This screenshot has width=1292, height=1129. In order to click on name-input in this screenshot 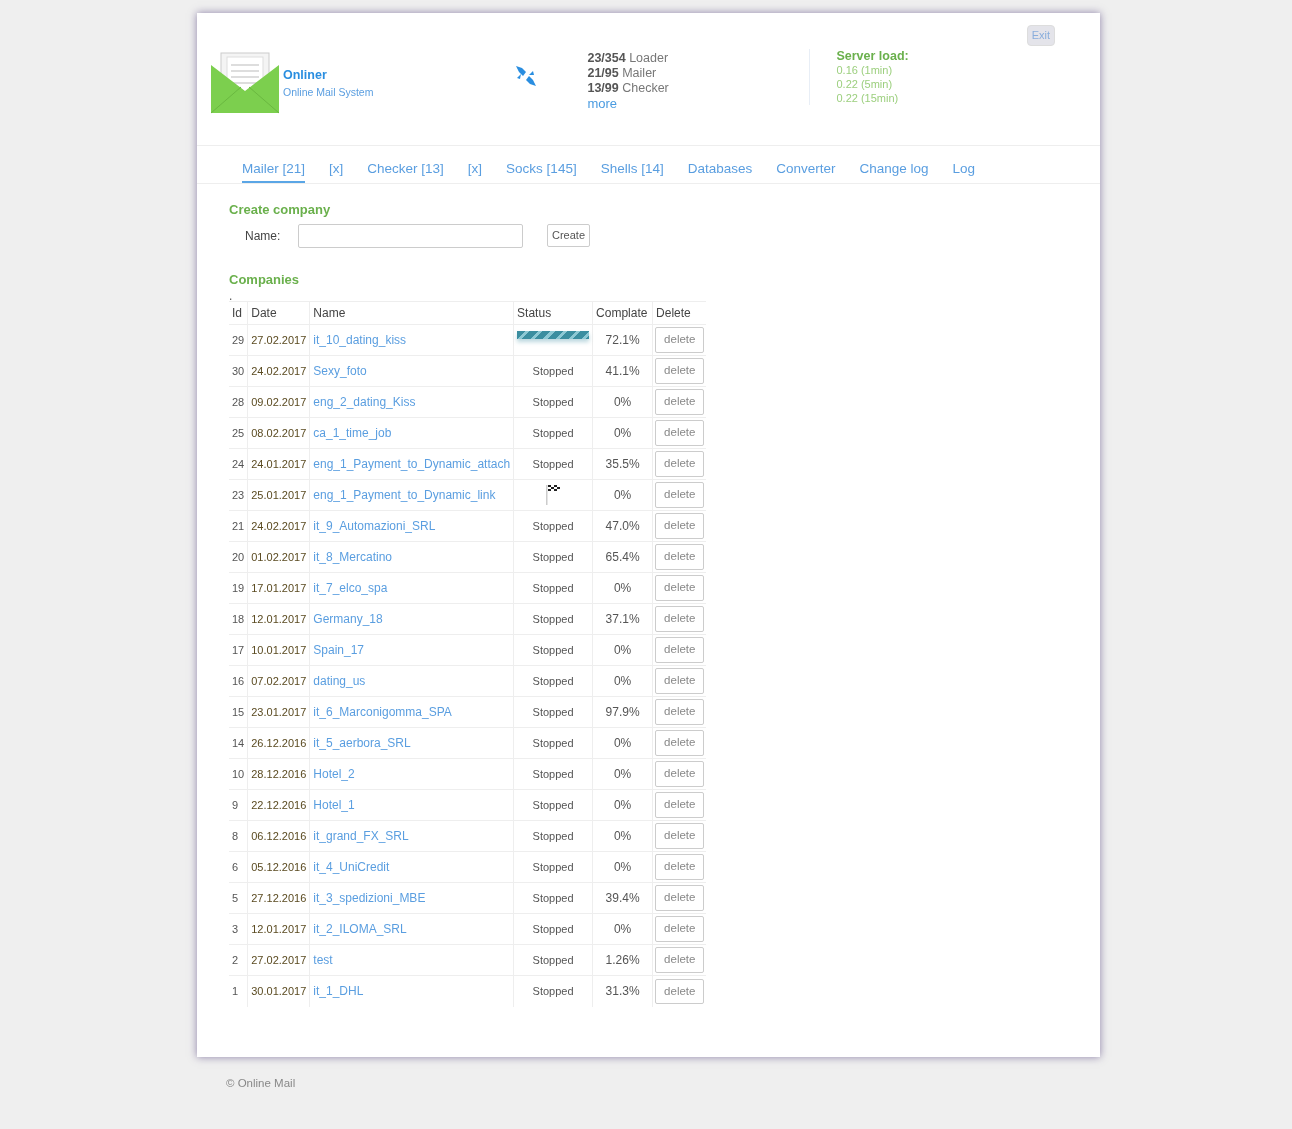, I will do `click(410, 235)`.